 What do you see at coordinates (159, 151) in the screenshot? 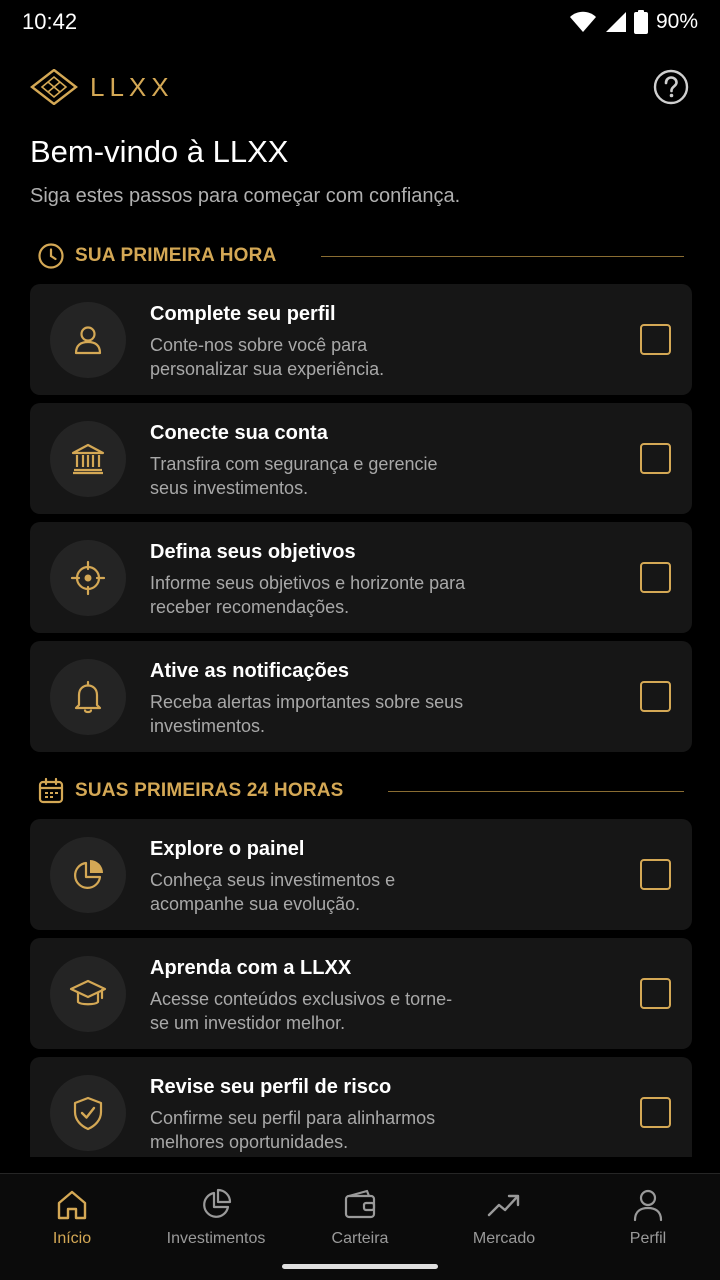
I see `page-title: Bem-vindo à LLXX` at bounding box center [159, 151].